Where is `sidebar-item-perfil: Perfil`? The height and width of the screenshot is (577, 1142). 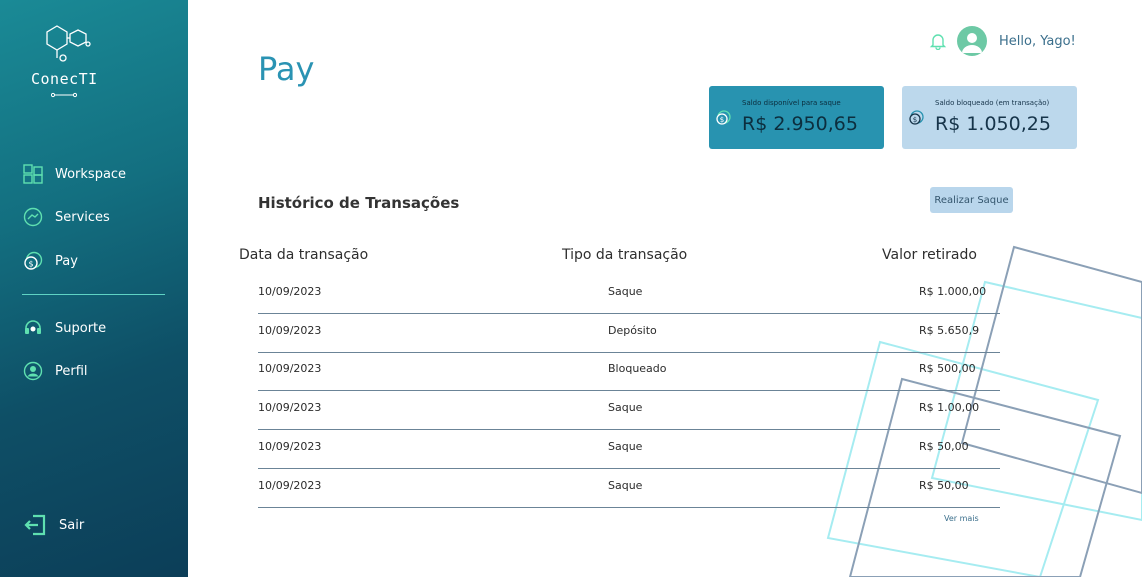
sidebar-item-perfil: Perfil is located at coordinates (55, 371).